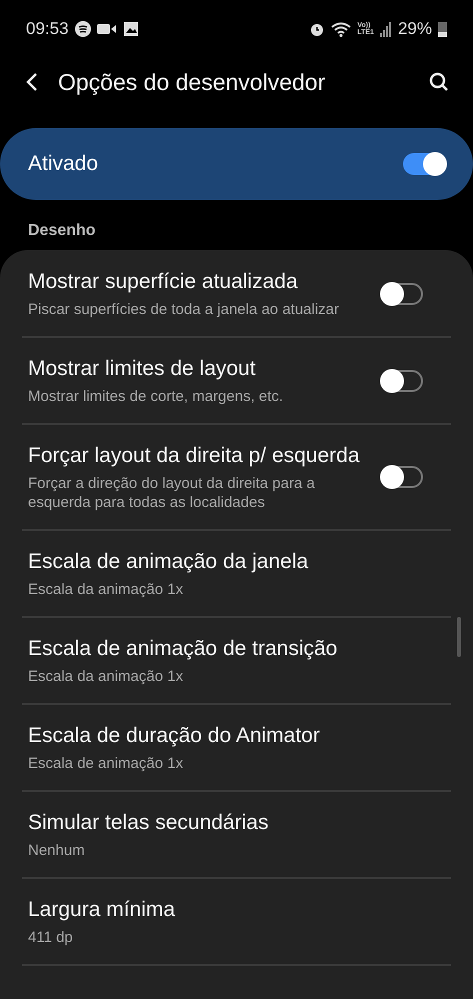  I want to click on video-camera-icon, so click(106, 29).